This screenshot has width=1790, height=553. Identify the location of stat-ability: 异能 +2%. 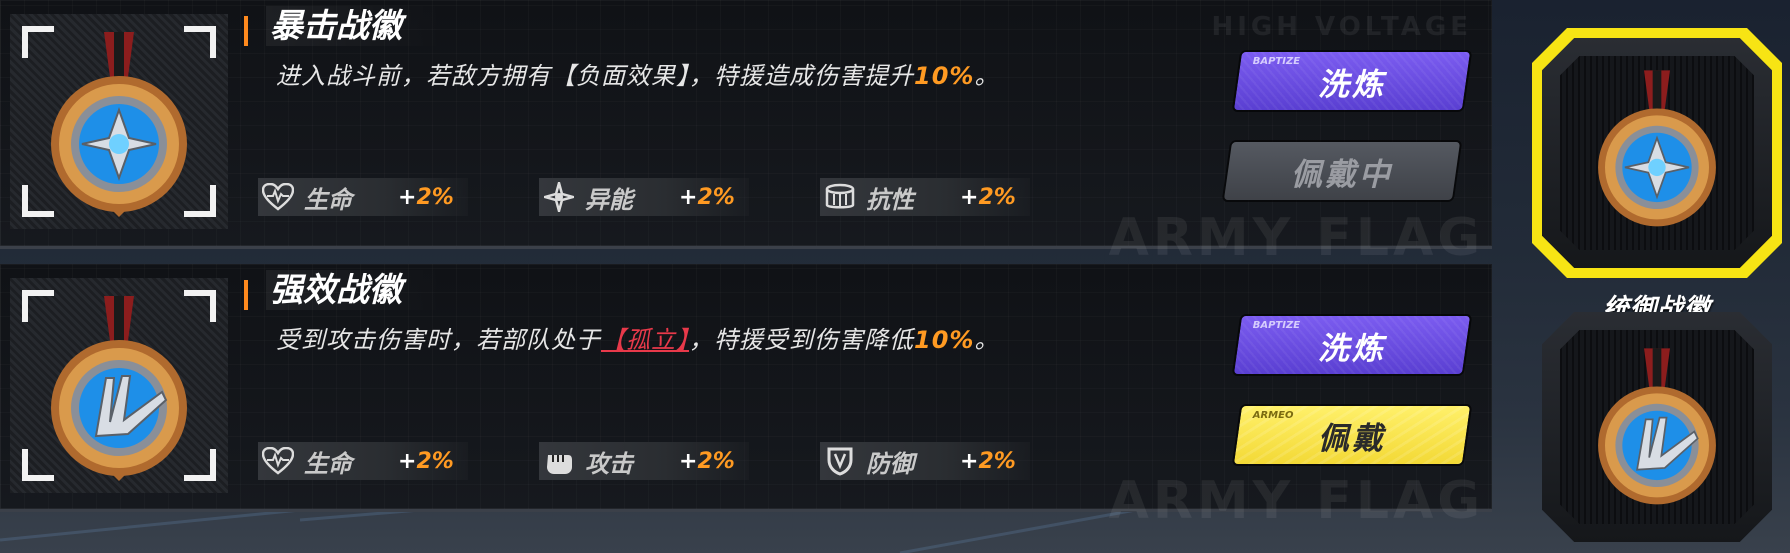
(644, 197).